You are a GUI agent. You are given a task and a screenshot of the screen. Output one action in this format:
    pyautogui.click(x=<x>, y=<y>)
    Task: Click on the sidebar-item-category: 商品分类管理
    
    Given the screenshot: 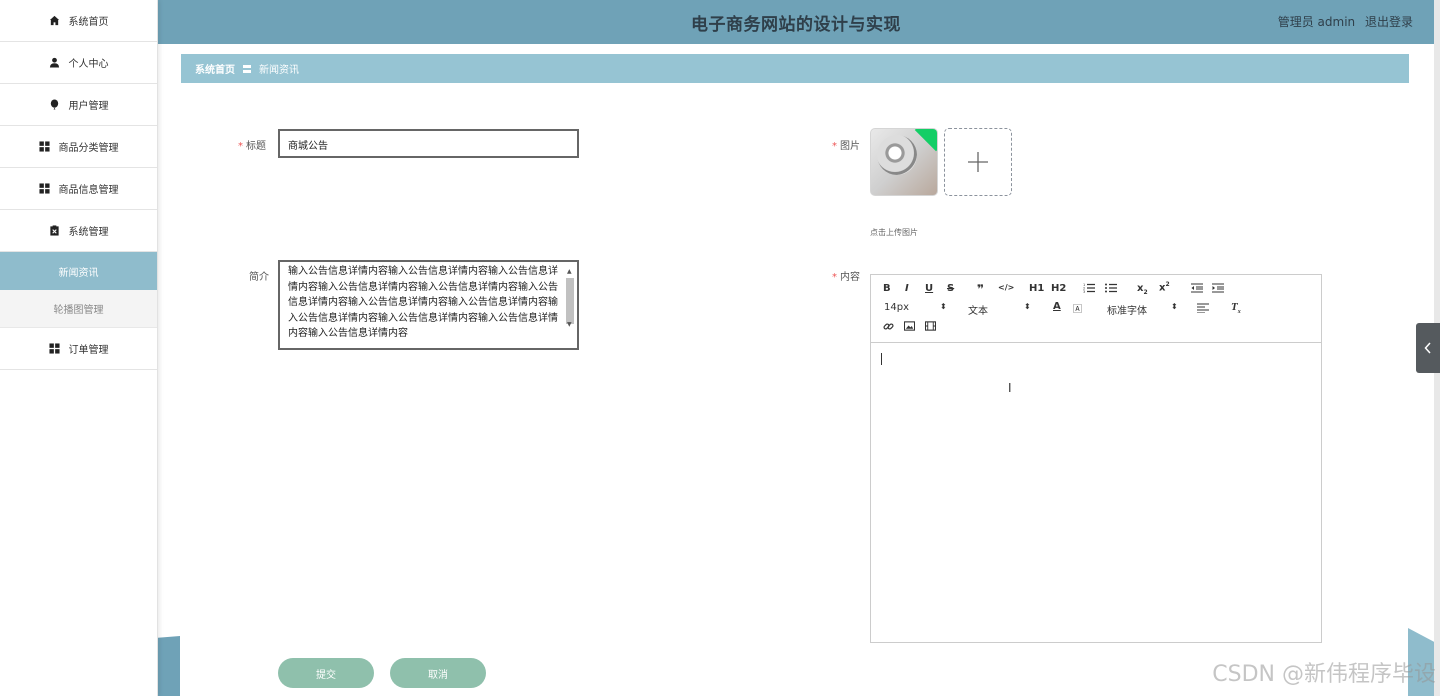 What is the action you would take?
    pyautogui.click(x=78, y=147)
    